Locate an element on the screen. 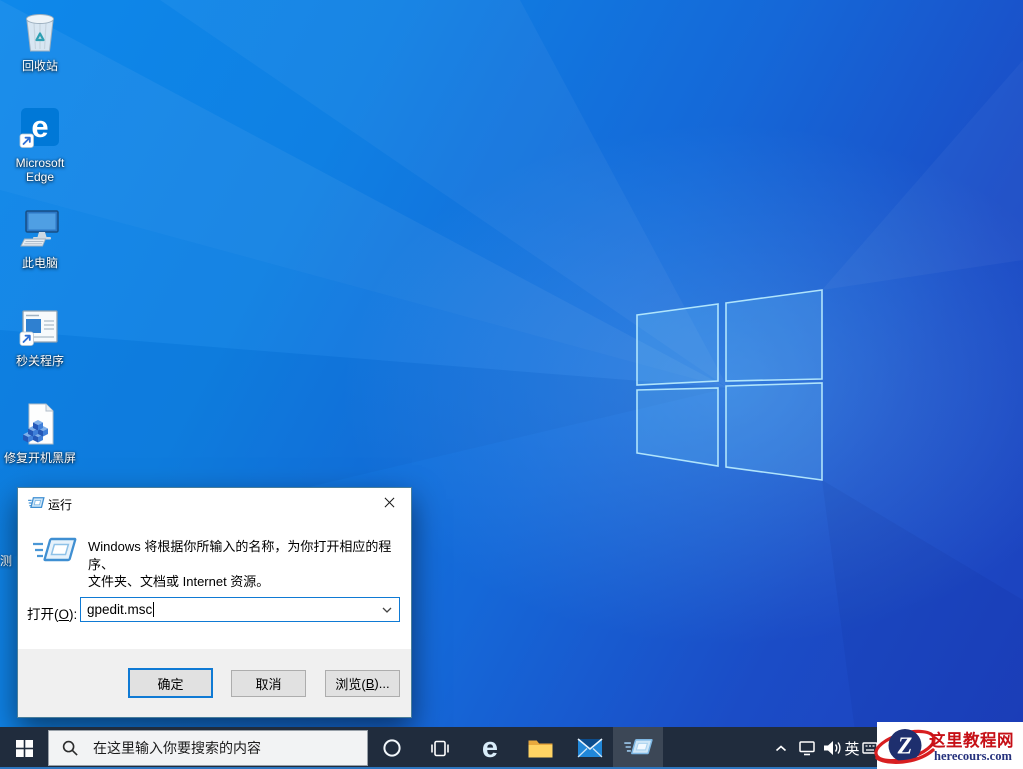 This screenshot has width=1023, height=769. desktop-icon-label: 回收站 is located at coordinates (39, 66).